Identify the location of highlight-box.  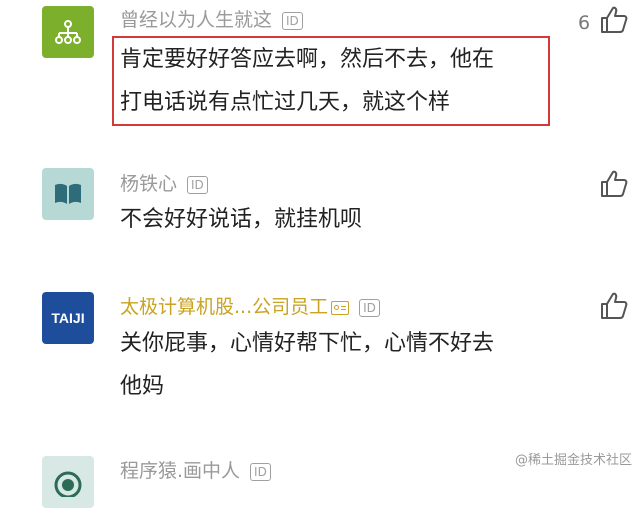
(331, 81).